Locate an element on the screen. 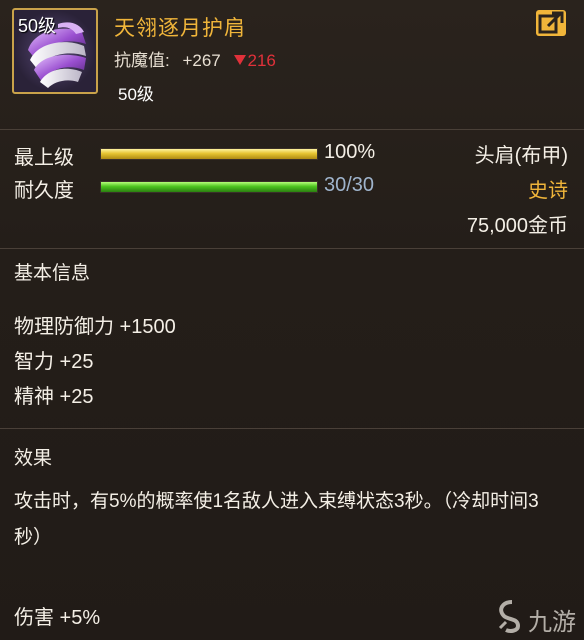 The image size is (584, 640). watermark-text: 九游 is located at coordinates (552, 622).